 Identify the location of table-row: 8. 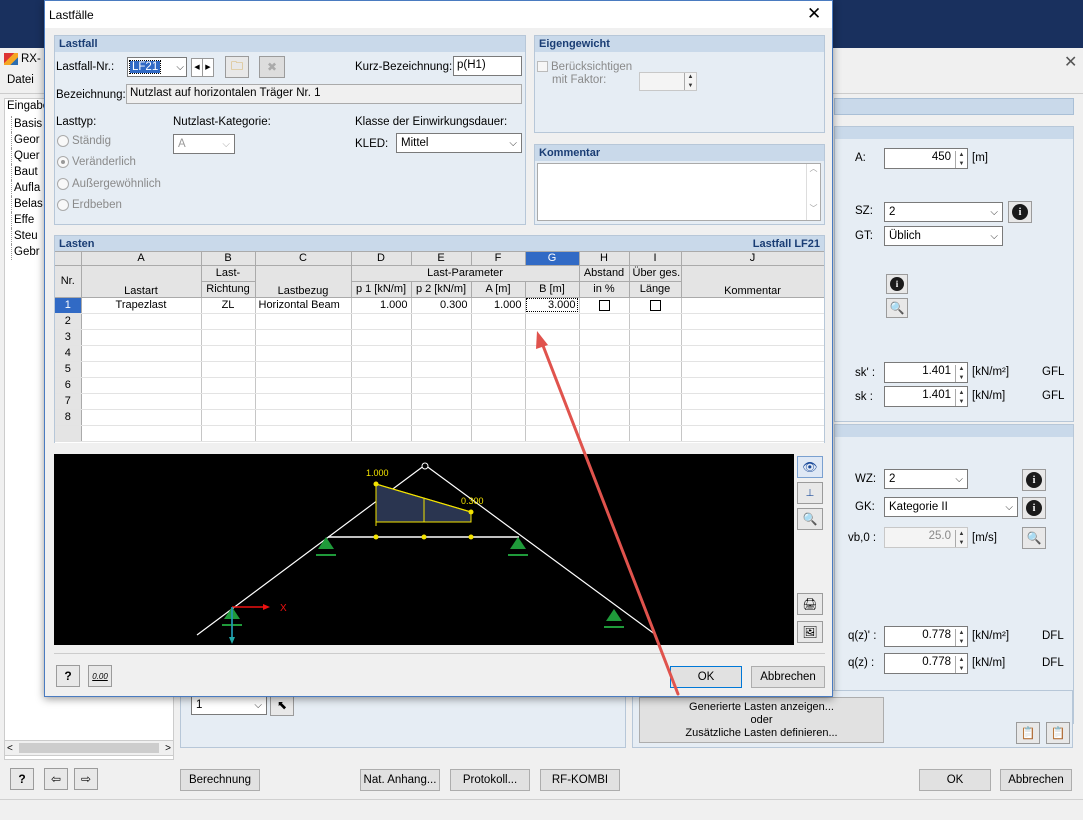
(439, 417).